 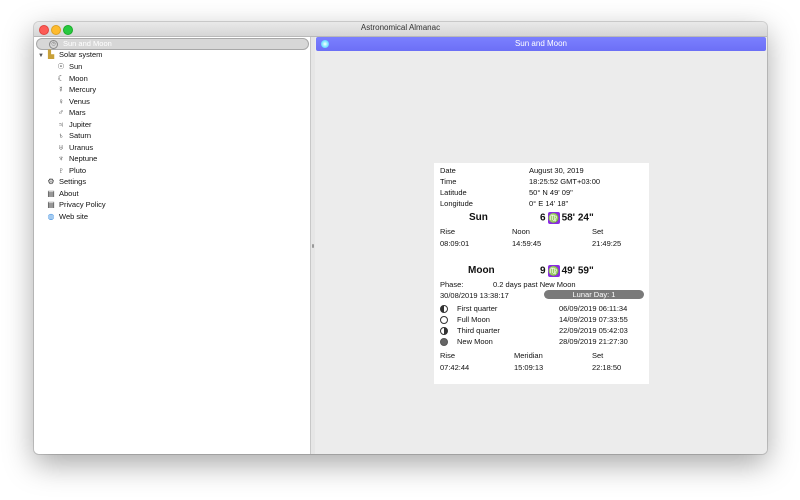 I want to click on sidebar-item-jupiter: ♃ Jupiter, so click(x=74, y=124).